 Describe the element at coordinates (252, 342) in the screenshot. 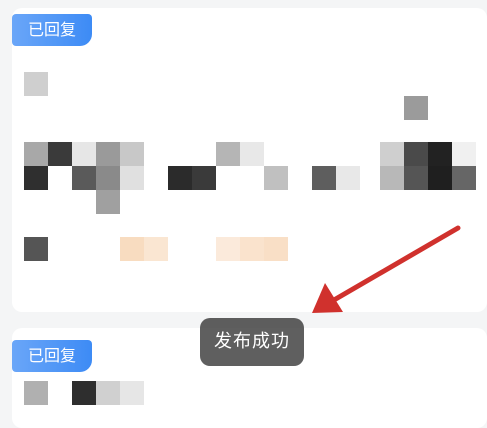

I see `success-toast: 发布成功` at that location.